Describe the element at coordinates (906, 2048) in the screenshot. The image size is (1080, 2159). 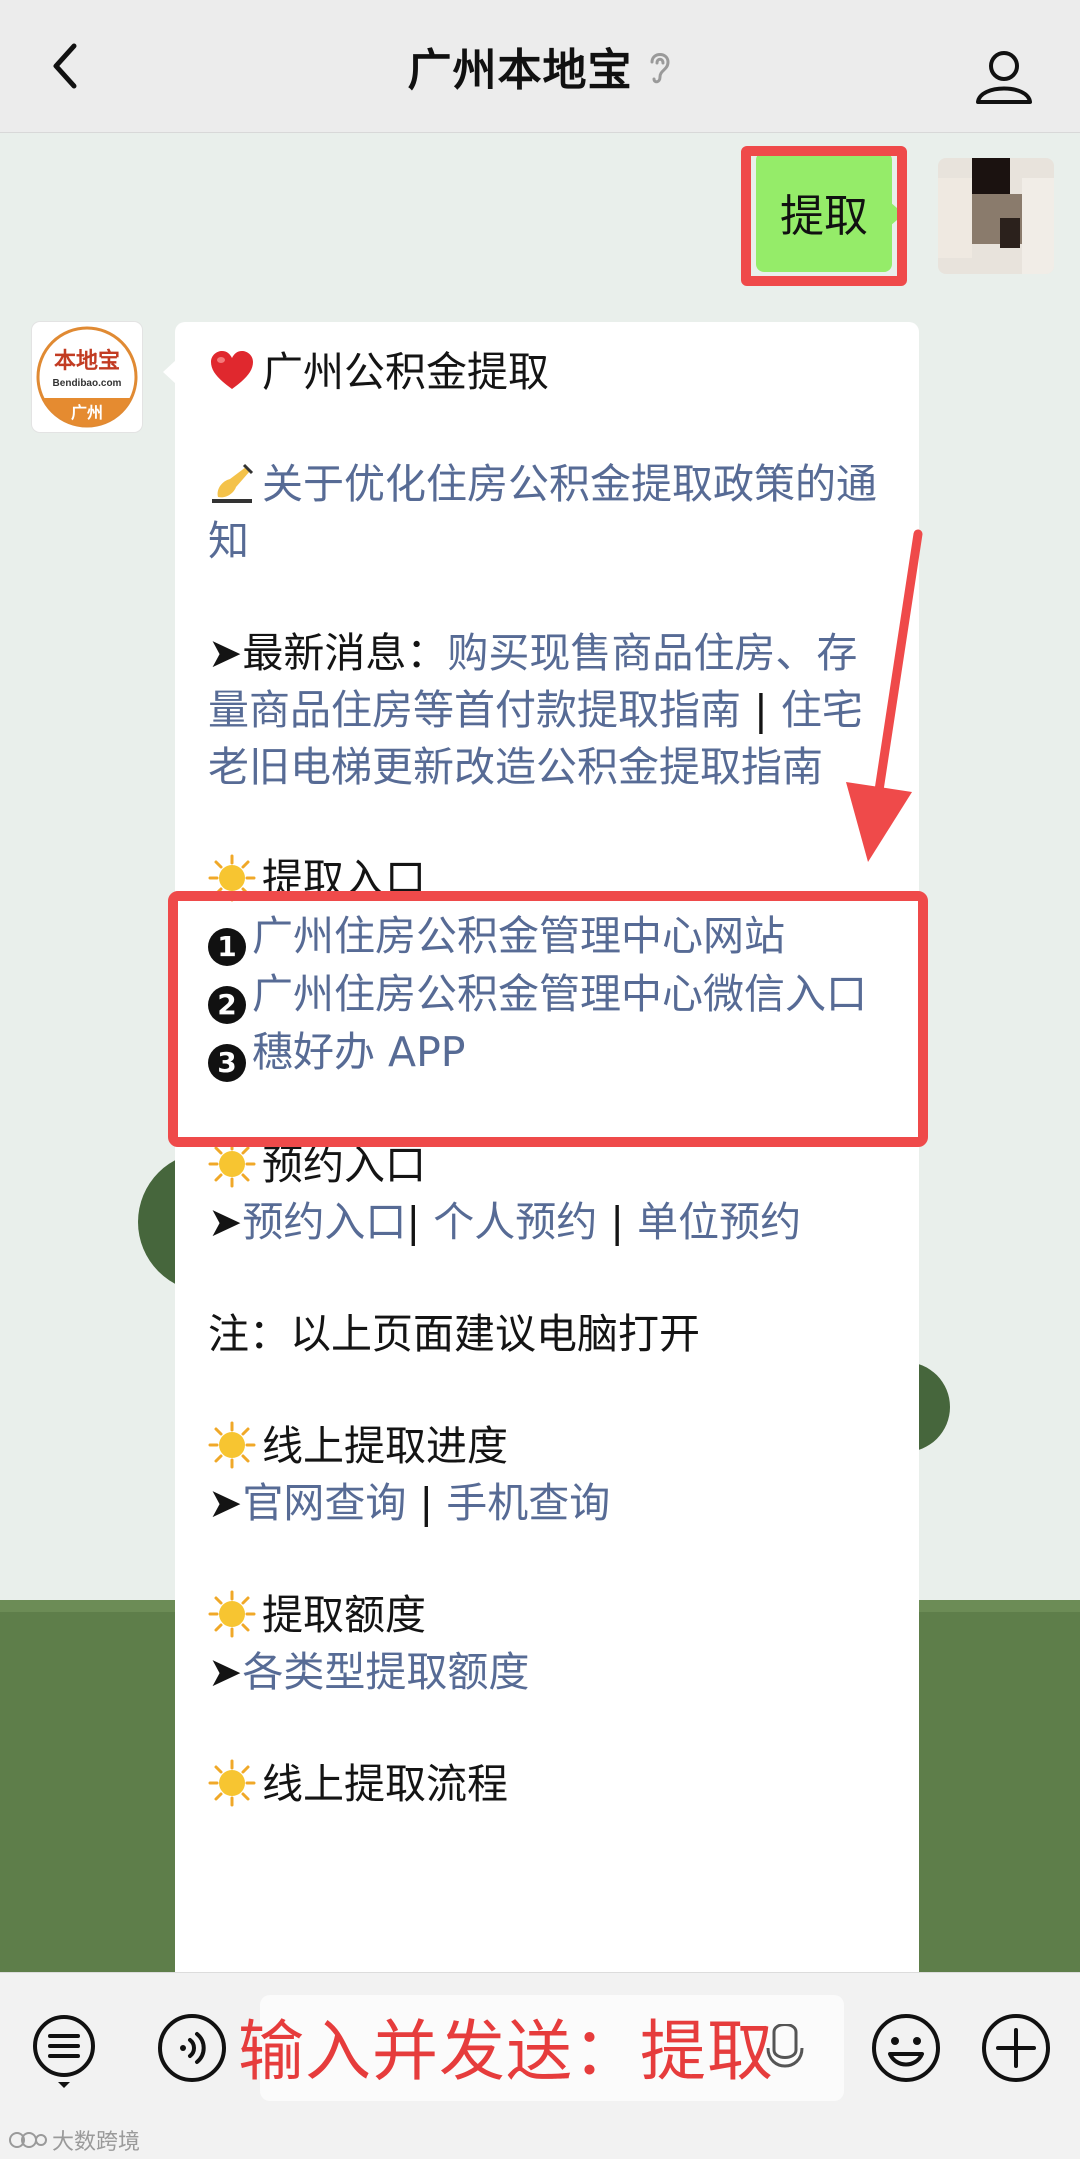
I see `emoji-icon` at that location.